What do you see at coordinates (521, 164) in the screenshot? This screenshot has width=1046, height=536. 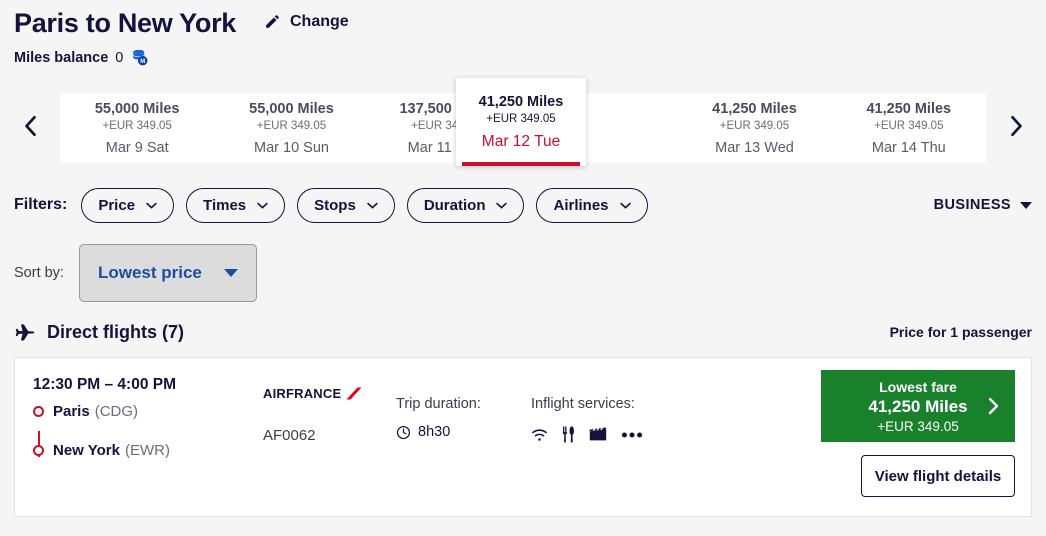 I see `selected-underline` at bounding box center [521, 164].